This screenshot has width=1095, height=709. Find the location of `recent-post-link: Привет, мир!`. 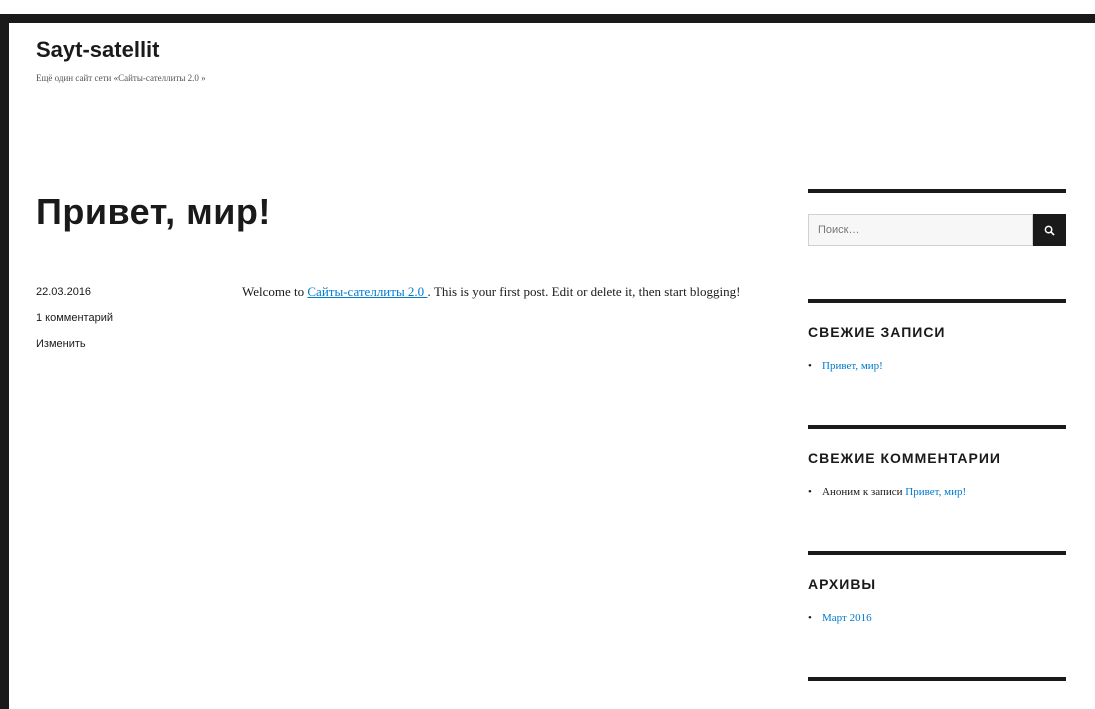

recent-post-link: Привет, мир! is located at coordinates (852, 366).